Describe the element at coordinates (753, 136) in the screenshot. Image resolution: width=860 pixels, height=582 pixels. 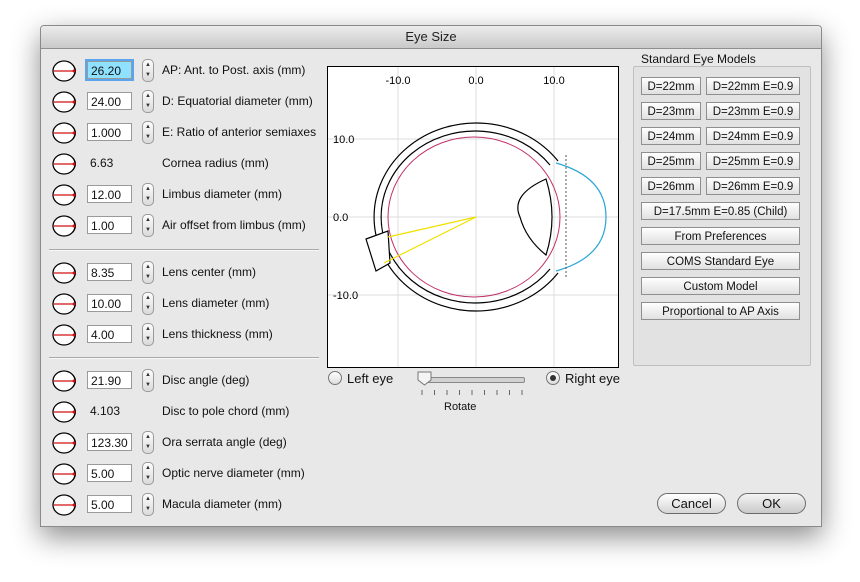
I see `model-d24-e09-button: D=24mm E=0.9` at that location.